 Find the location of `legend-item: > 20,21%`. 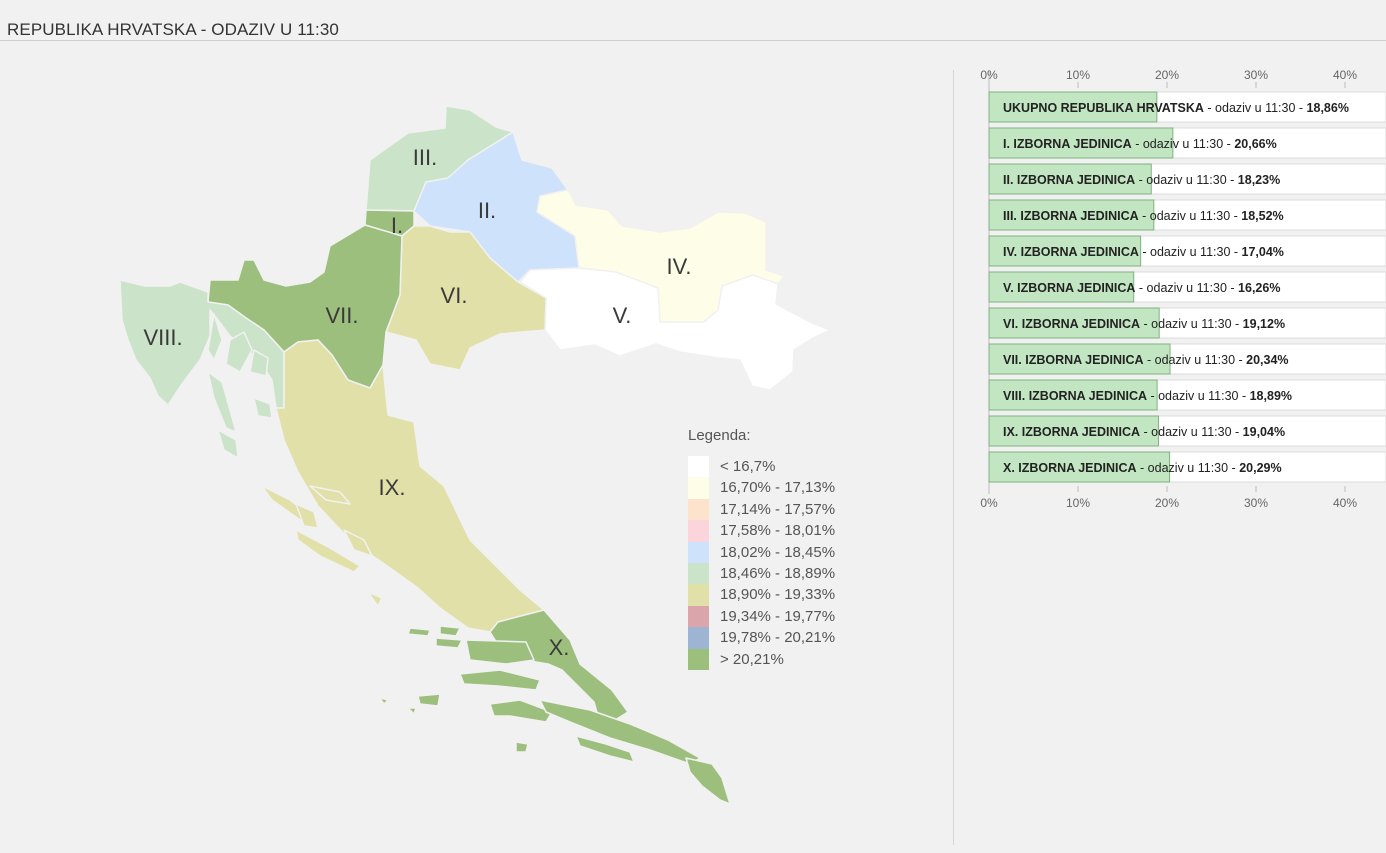

legend-item: > 20,21% is located at coordinates (736, 659).